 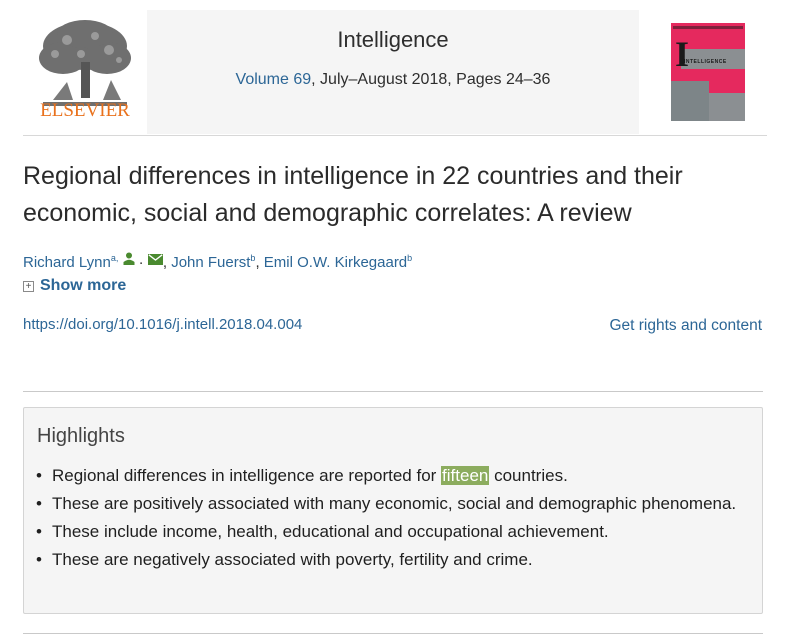 I want to click on search-match-highlight: fifteen, so click(x=465, y=475).